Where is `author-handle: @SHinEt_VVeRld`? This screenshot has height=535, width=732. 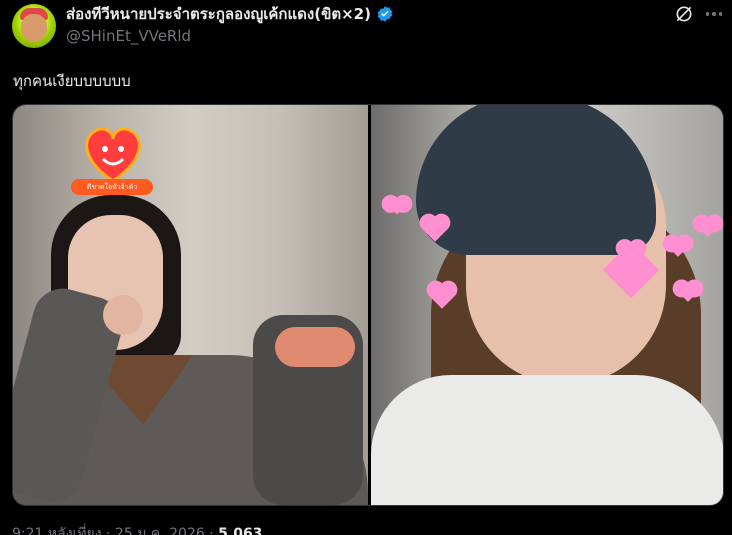 author-handle: @SHinEt_VVeRld is located at coordinates (128, 36).